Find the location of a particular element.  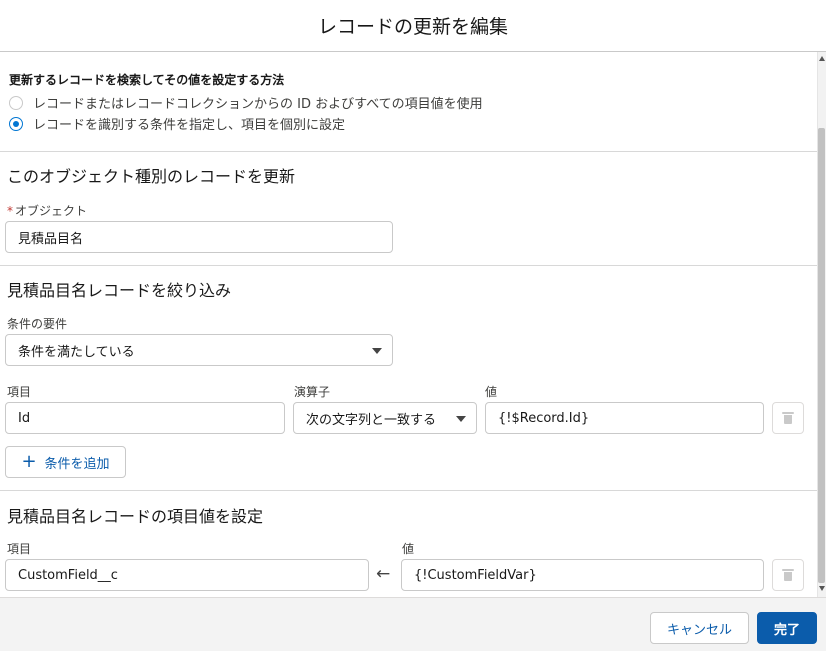

radio-button is located at coordinates (16, 102).